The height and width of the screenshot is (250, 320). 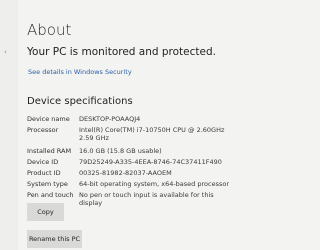 I want to click on device-specs-heading: Device specifications, so click(x=80, y=101).